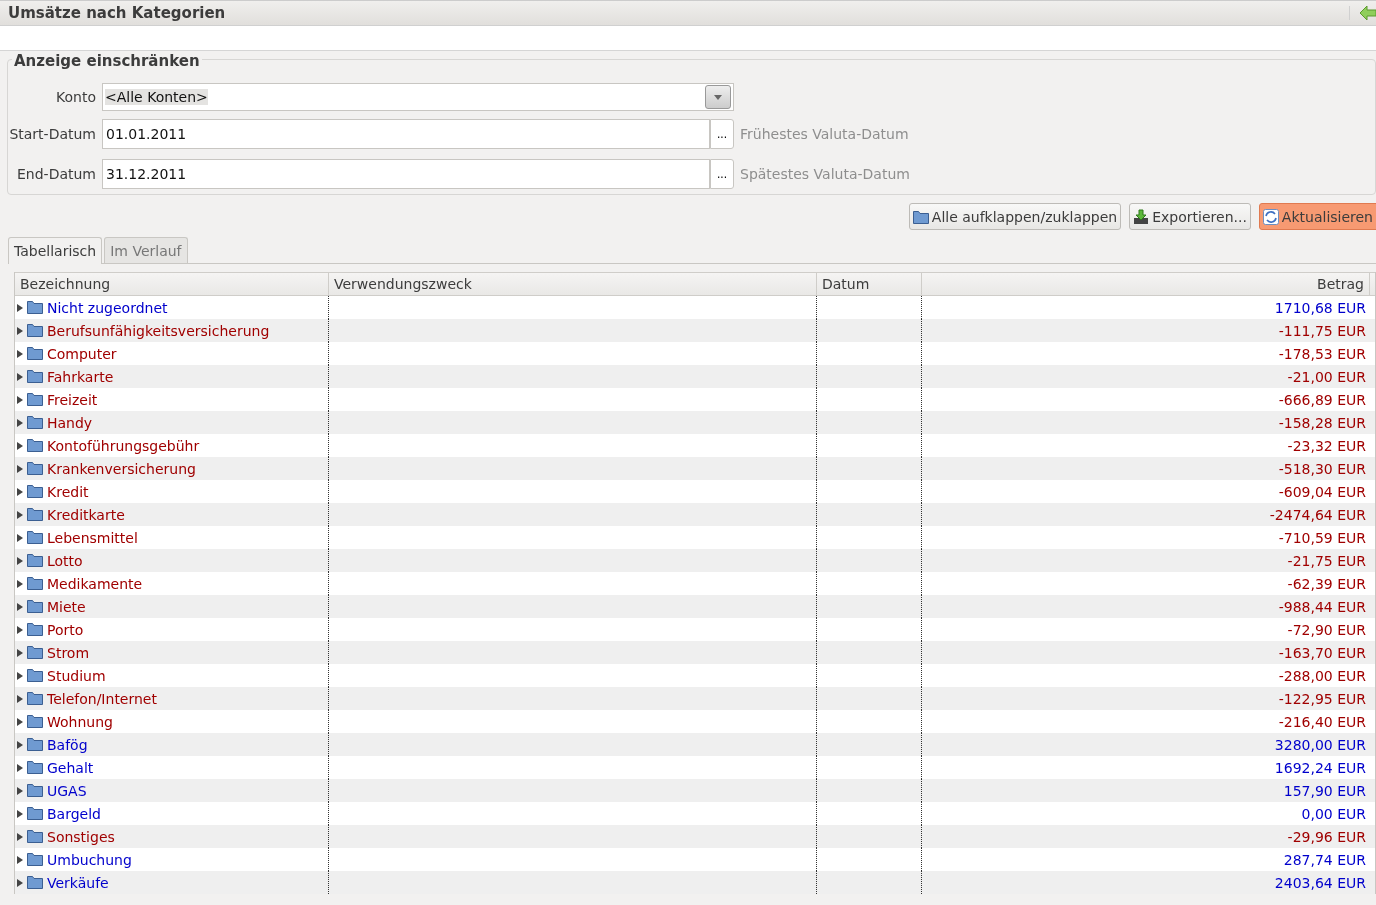  What do you see at coordinates (74, 813) in the screenshot?
I see `category-name: Bargeld` at bounding box center [74, 813].